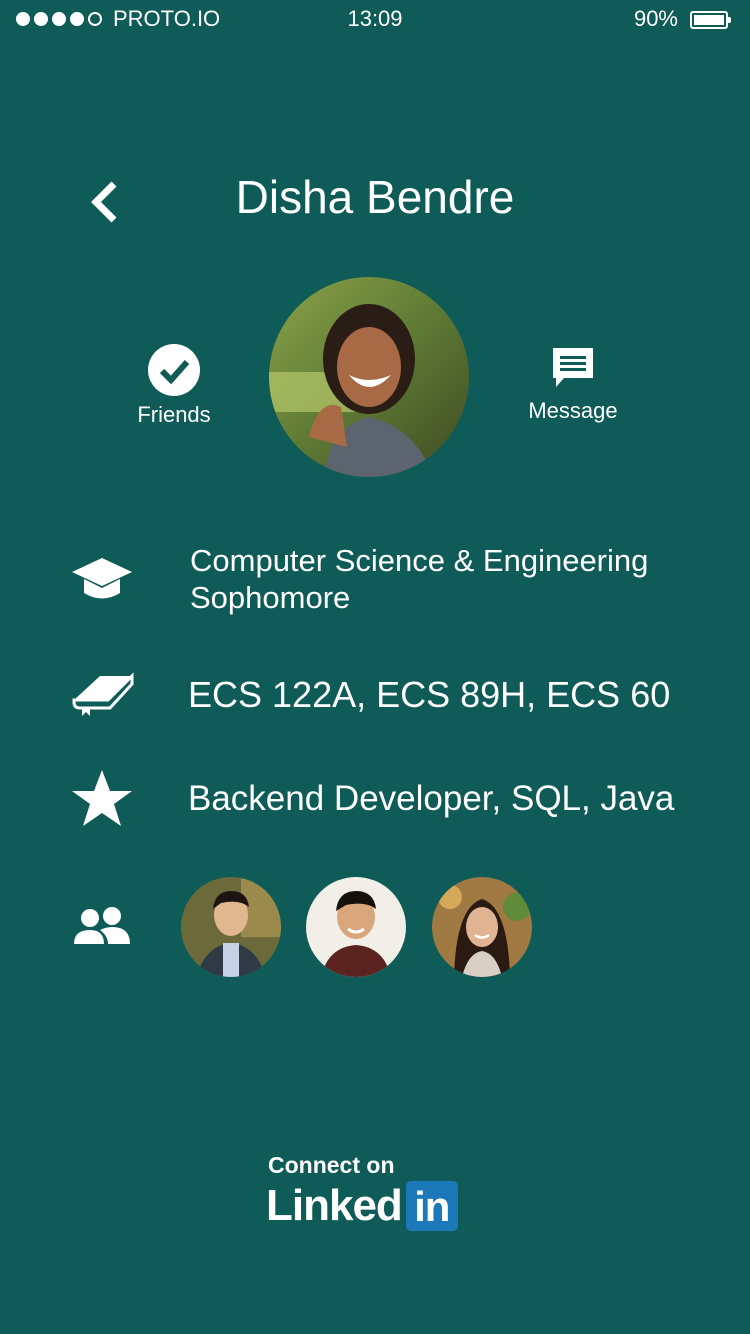 The image size is (750, 1334). What do you see at coordinates (174, 370) in the screenshot?
I see `check-circle-icon` at bounding box center [174, 370].